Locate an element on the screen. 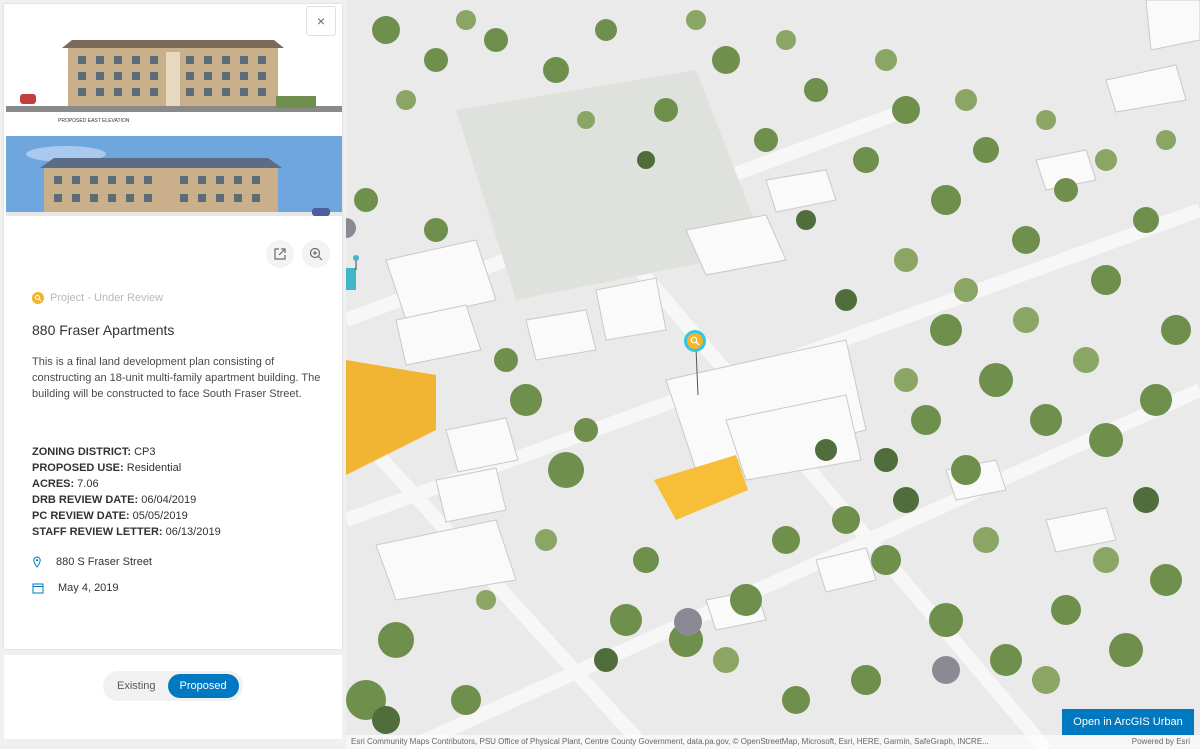 This screenshot has width=1200, height=749. zoom-to-button is located at coordinates (316, 254).